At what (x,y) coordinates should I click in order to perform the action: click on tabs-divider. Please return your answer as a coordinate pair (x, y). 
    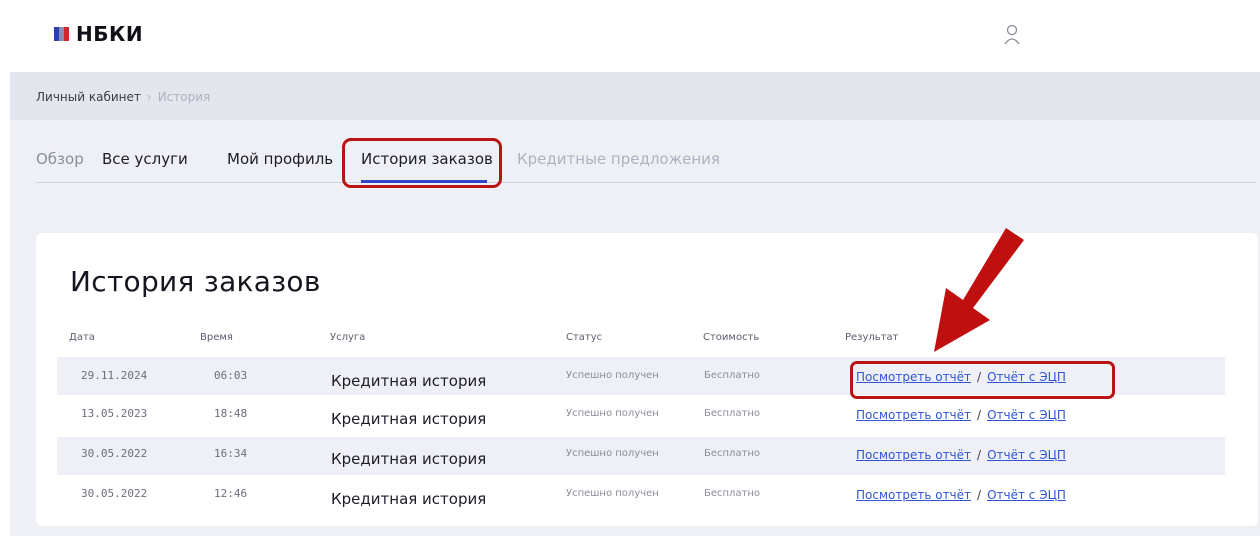
    Looking at the image, I should click on (646, 182).